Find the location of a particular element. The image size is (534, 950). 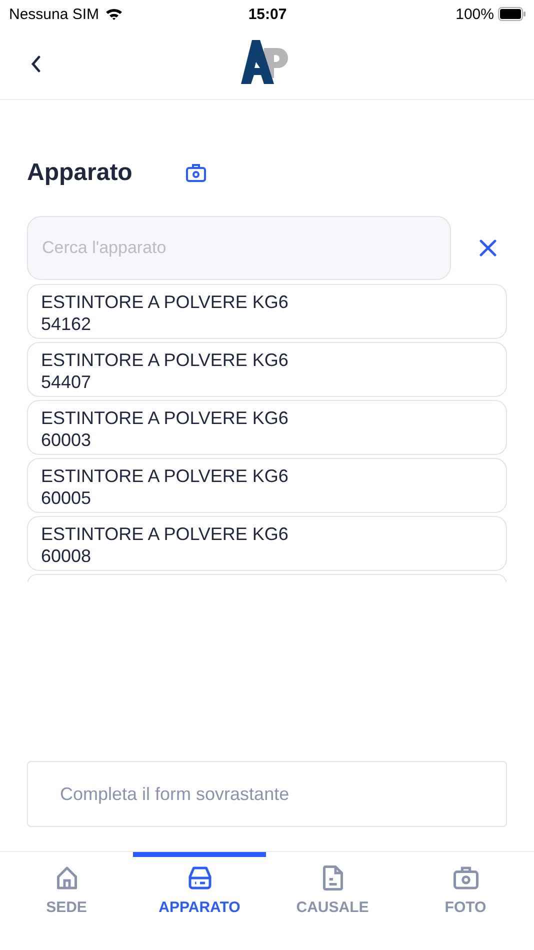

equipment-item: ESTINTORE A POLVERE KG6 54407 is located at coordinates (267, 369).